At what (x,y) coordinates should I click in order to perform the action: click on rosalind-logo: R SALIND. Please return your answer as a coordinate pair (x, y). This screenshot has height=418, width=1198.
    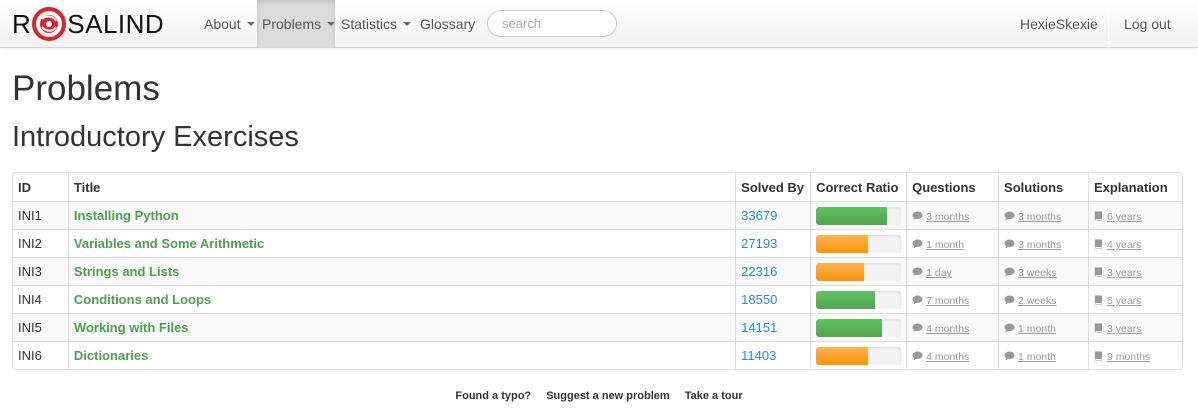
    Looking at the image, I should click on (88, 24).